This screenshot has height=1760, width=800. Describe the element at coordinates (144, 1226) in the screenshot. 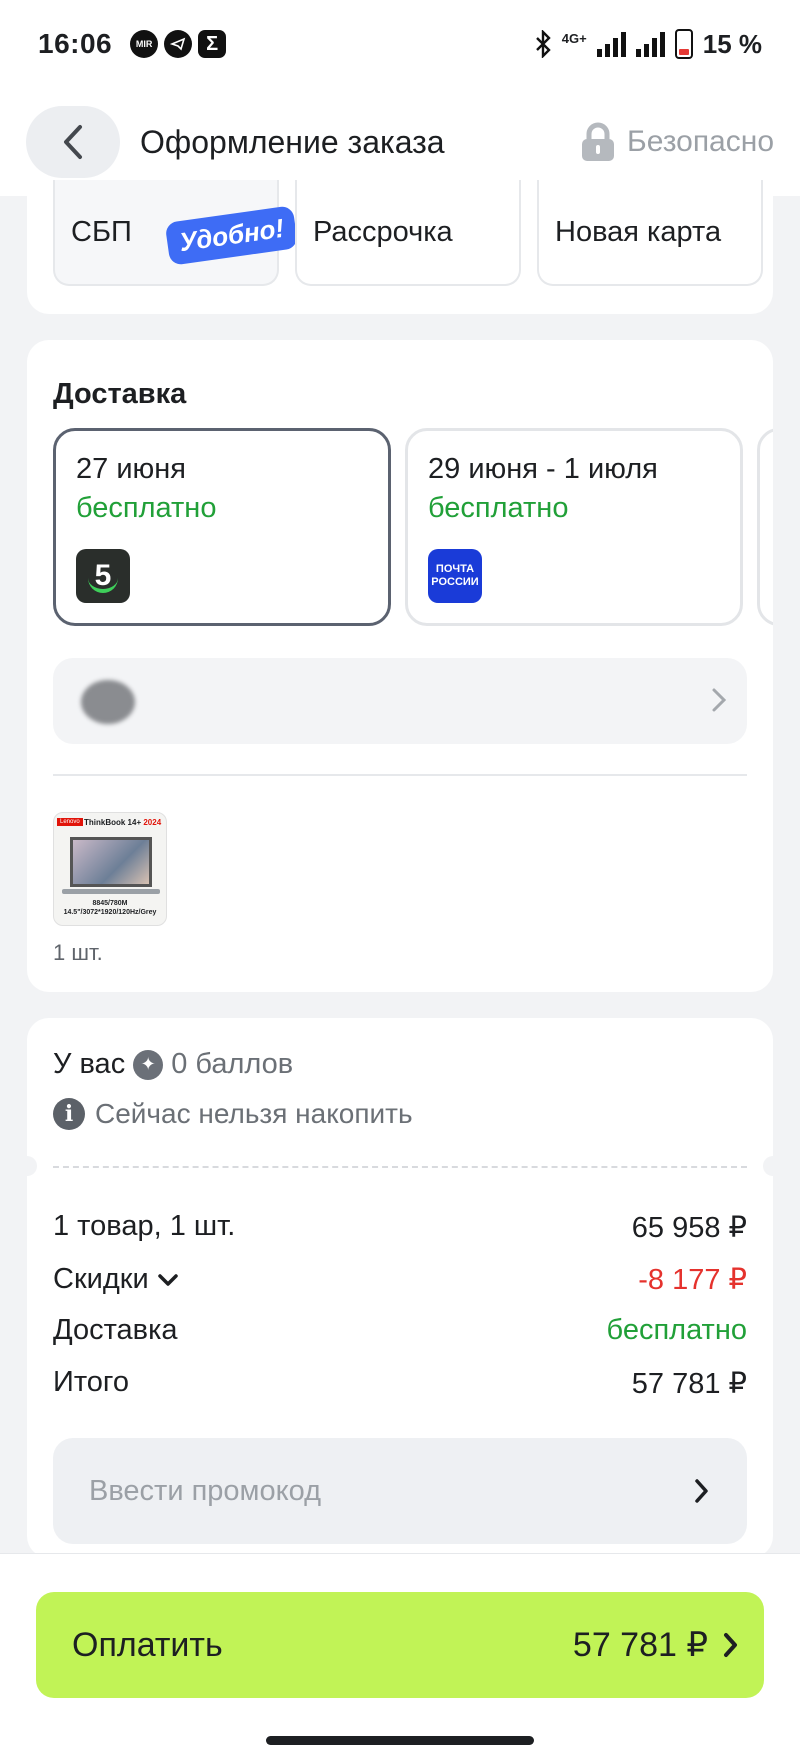

I see `summary-label: 1 товар, 1 шт.` at that location.